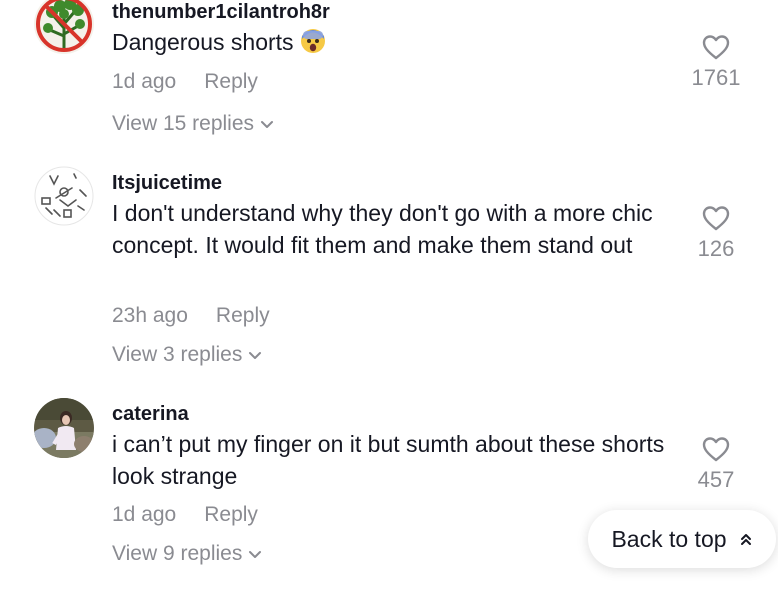 This screenshot has height=589, width=778. What do you see at coordinates (669, 538) in the screenshot?
I see `back-to-top-label: Back to top` at bounding box center [669, 538].